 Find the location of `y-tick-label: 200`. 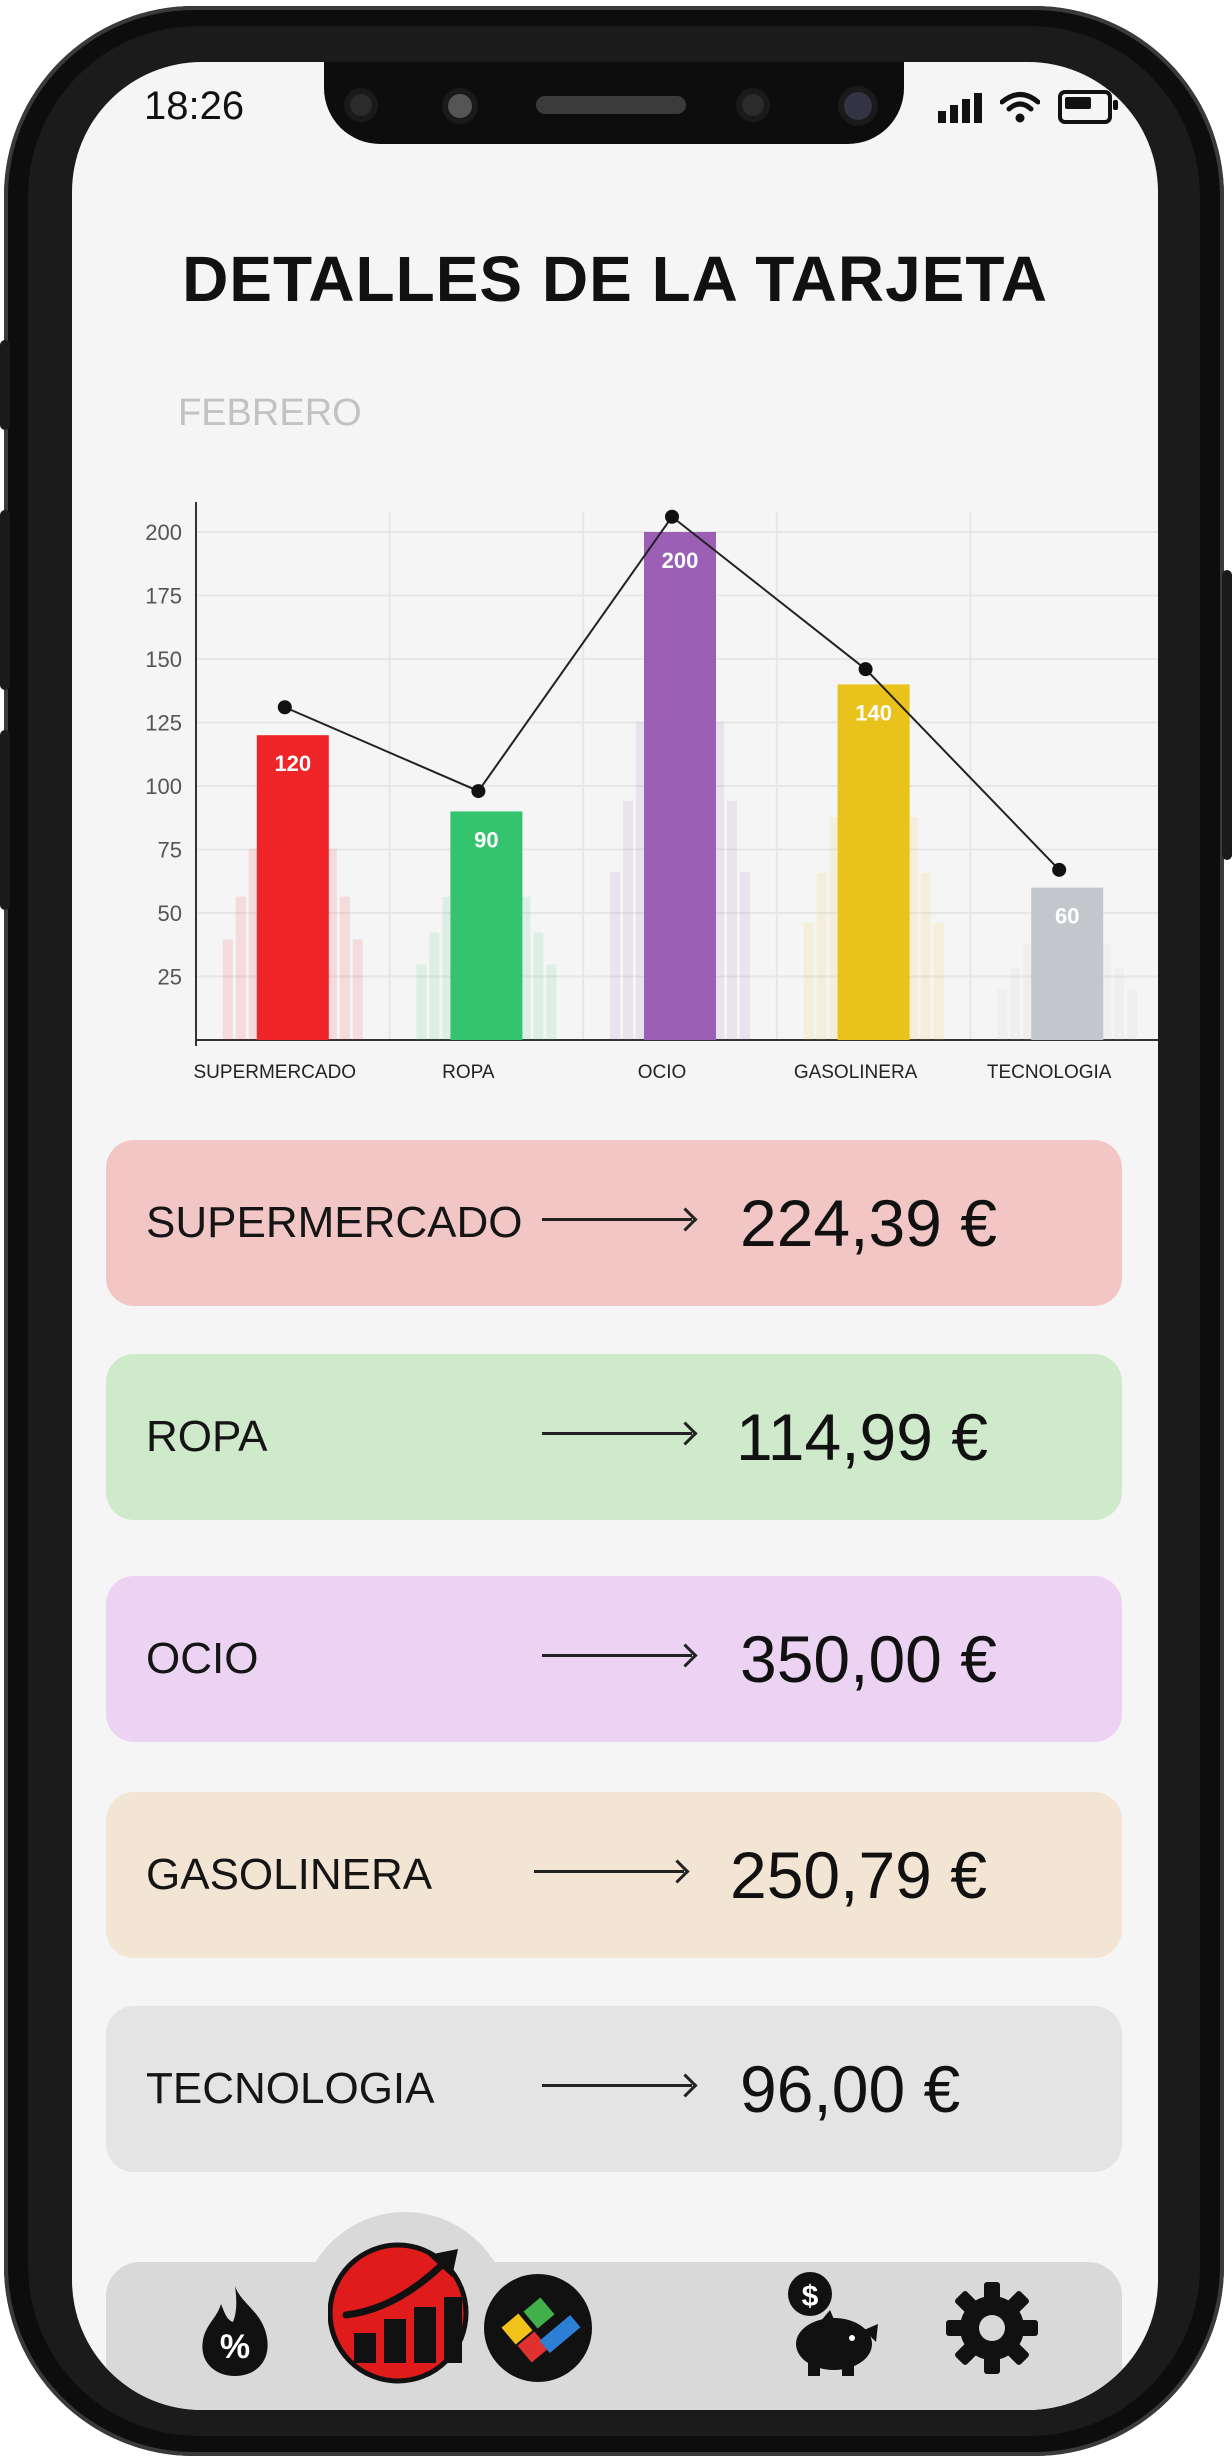

y-tick-label: 200 is located at coordinates (163, 532).